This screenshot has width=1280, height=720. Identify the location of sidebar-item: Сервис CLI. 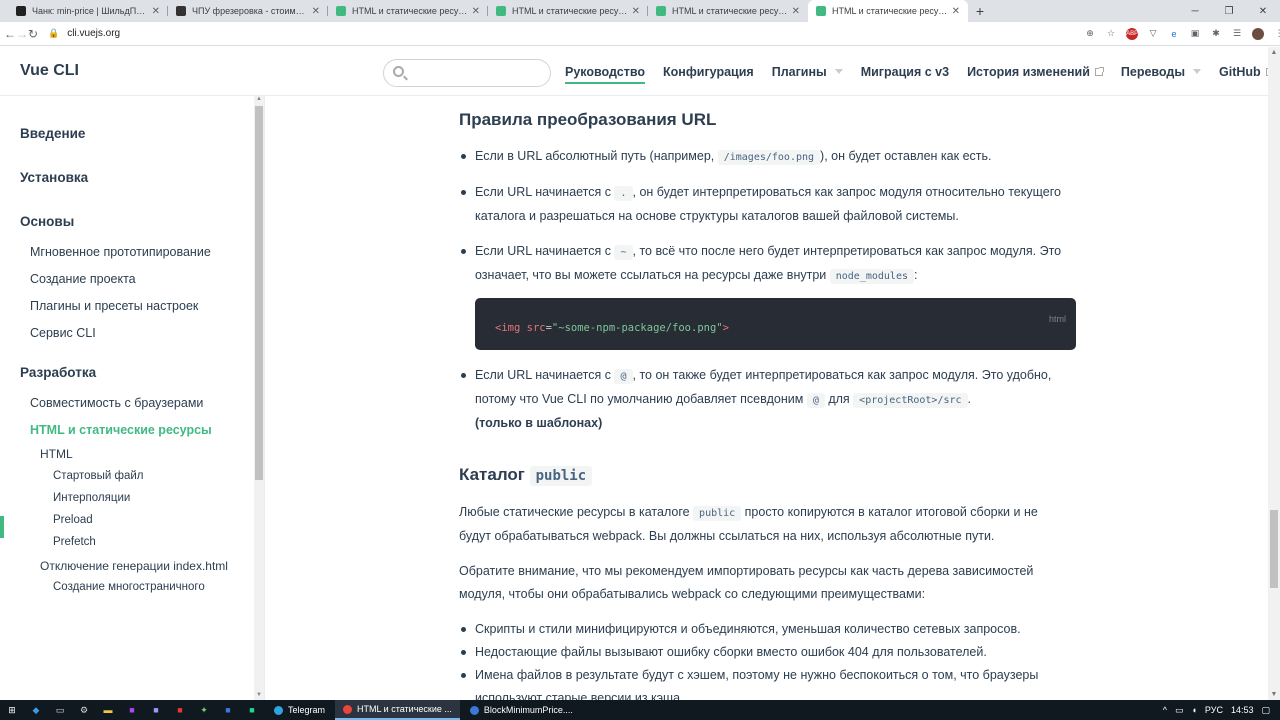
(63, 333).